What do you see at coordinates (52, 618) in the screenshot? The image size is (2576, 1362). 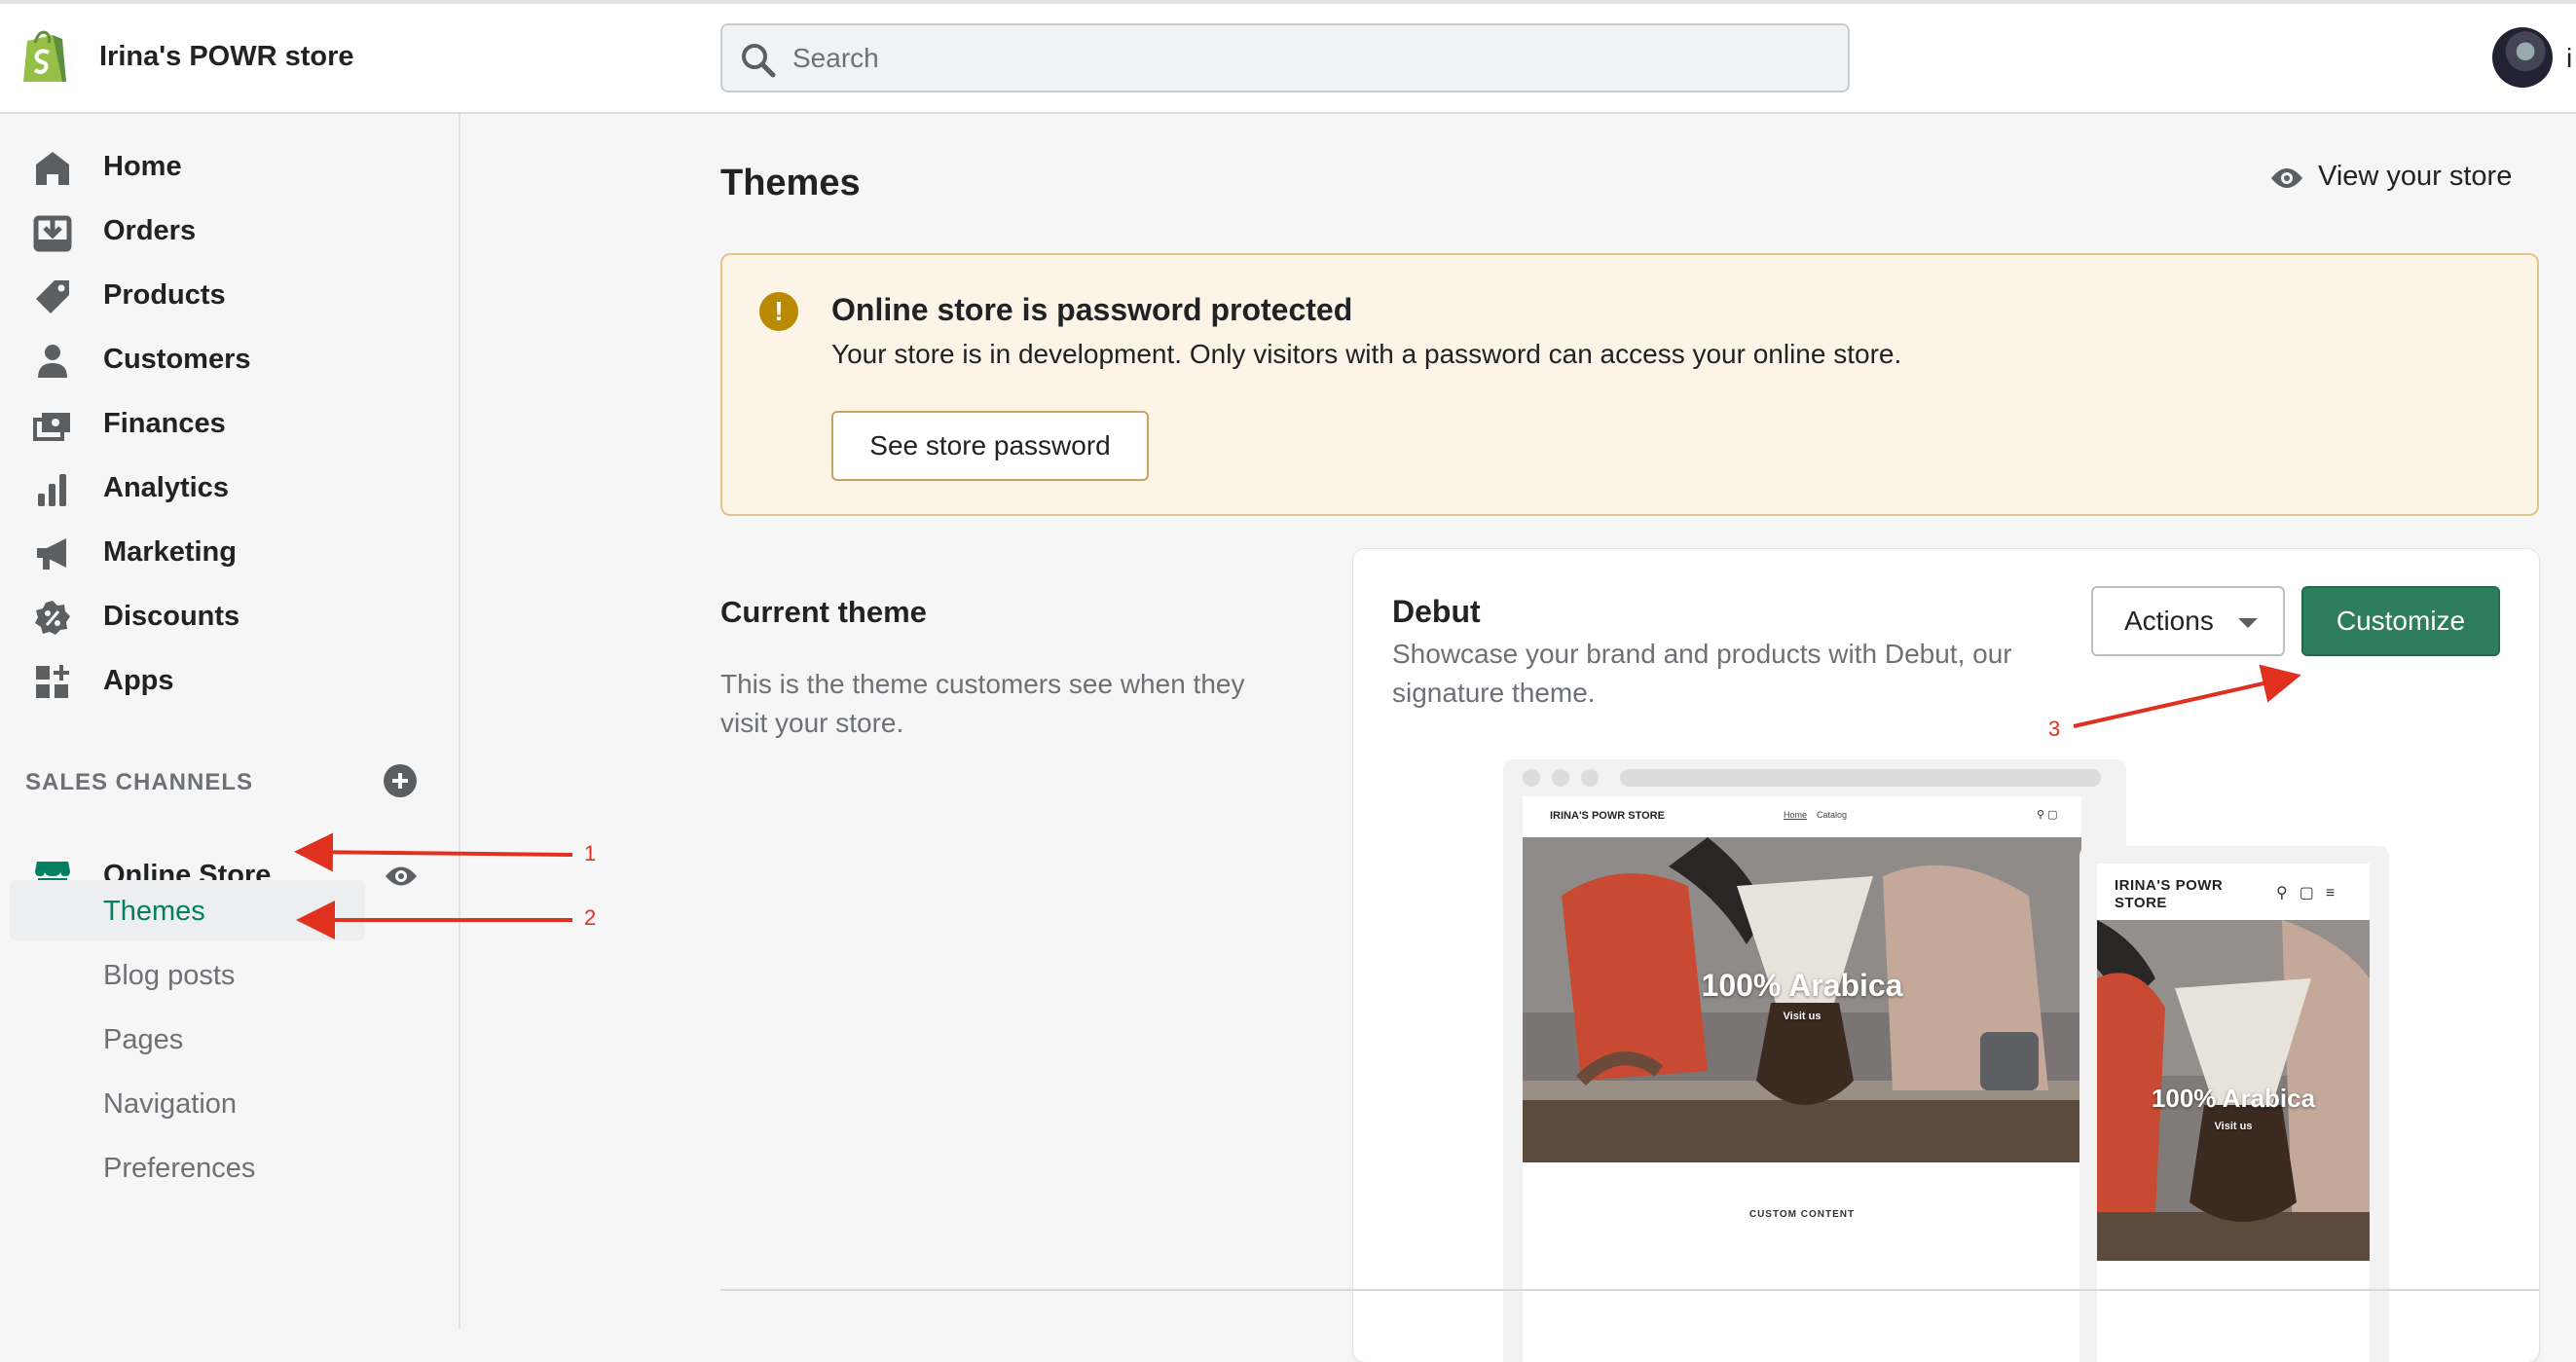 I see `discount-icon` at bounding box center [52, 618].